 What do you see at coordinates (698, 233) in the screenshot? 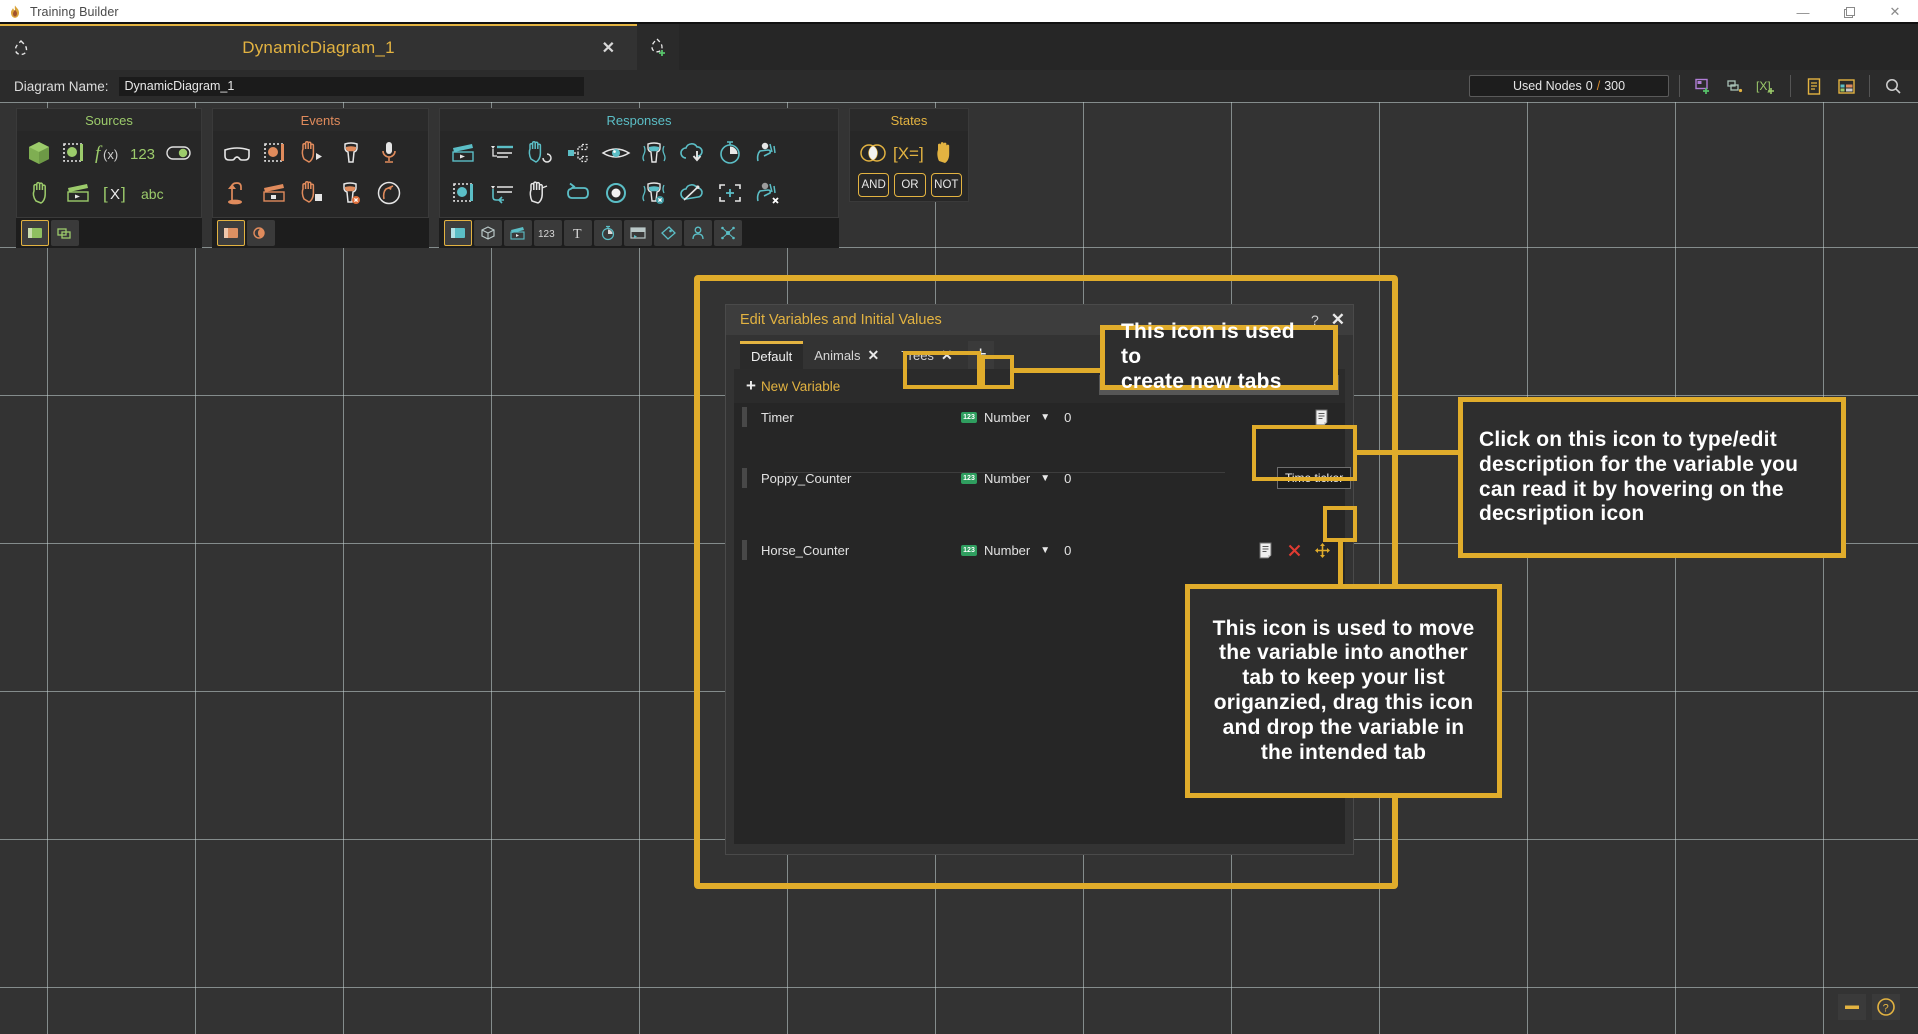
I see `person-icon` at bounding box center [698, 233].